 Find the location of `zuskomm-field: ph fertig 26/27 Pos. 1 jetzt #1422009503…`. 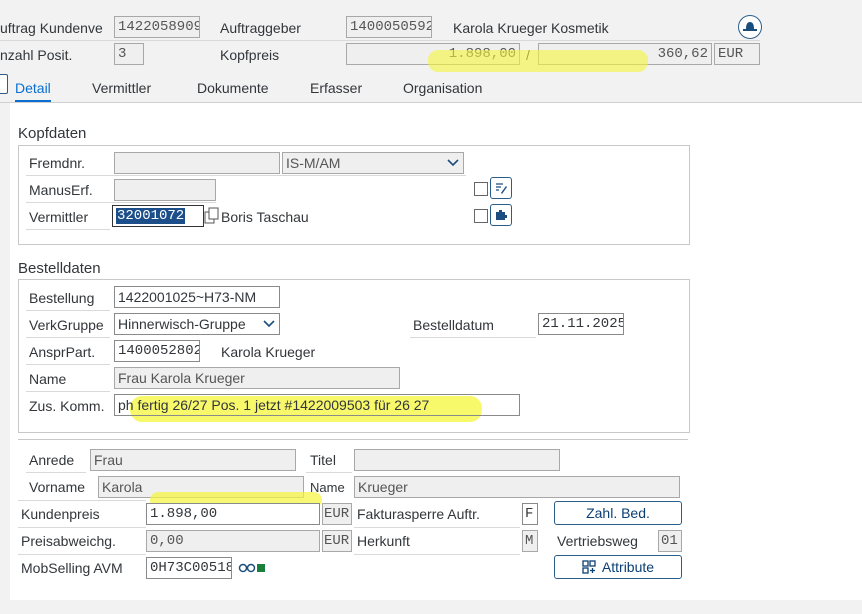

zuskomm-field: ph fertig 26/27 Pos. 1 jetzt #1422009503… is located at coordinates (317, 405).